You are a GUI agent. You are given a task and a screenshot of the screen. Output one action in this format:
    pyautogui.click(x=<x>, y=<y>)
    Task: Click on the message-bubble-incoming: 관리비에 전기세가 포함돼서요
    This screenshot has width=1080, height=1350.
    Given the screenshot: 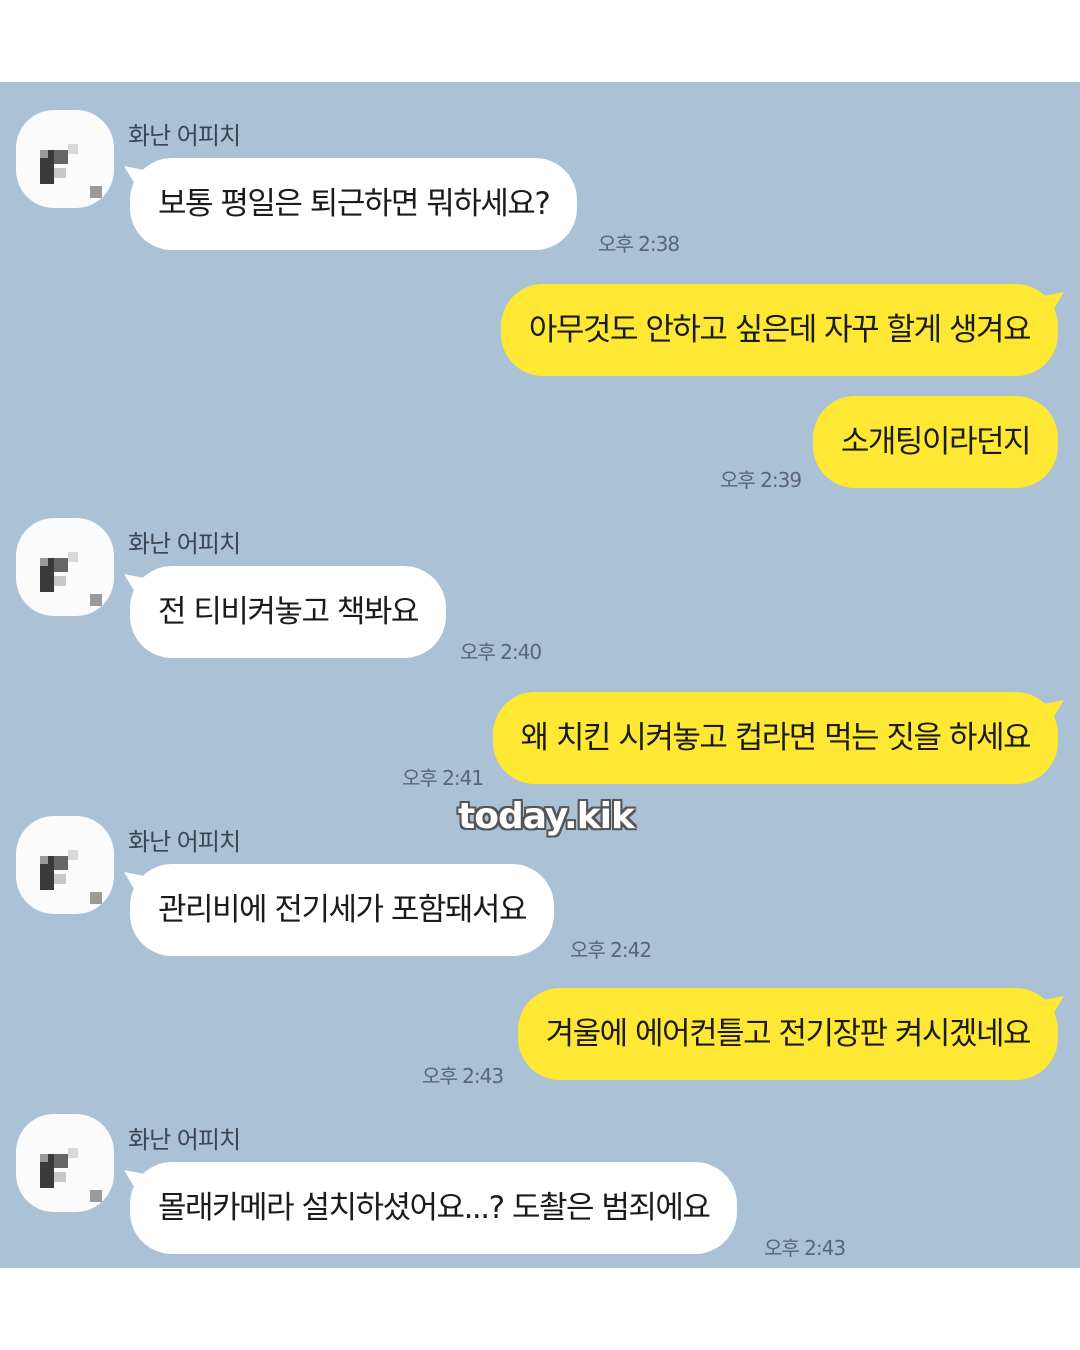 What is the action you would take?
    pyautogui.click(x=342, y=910)
    